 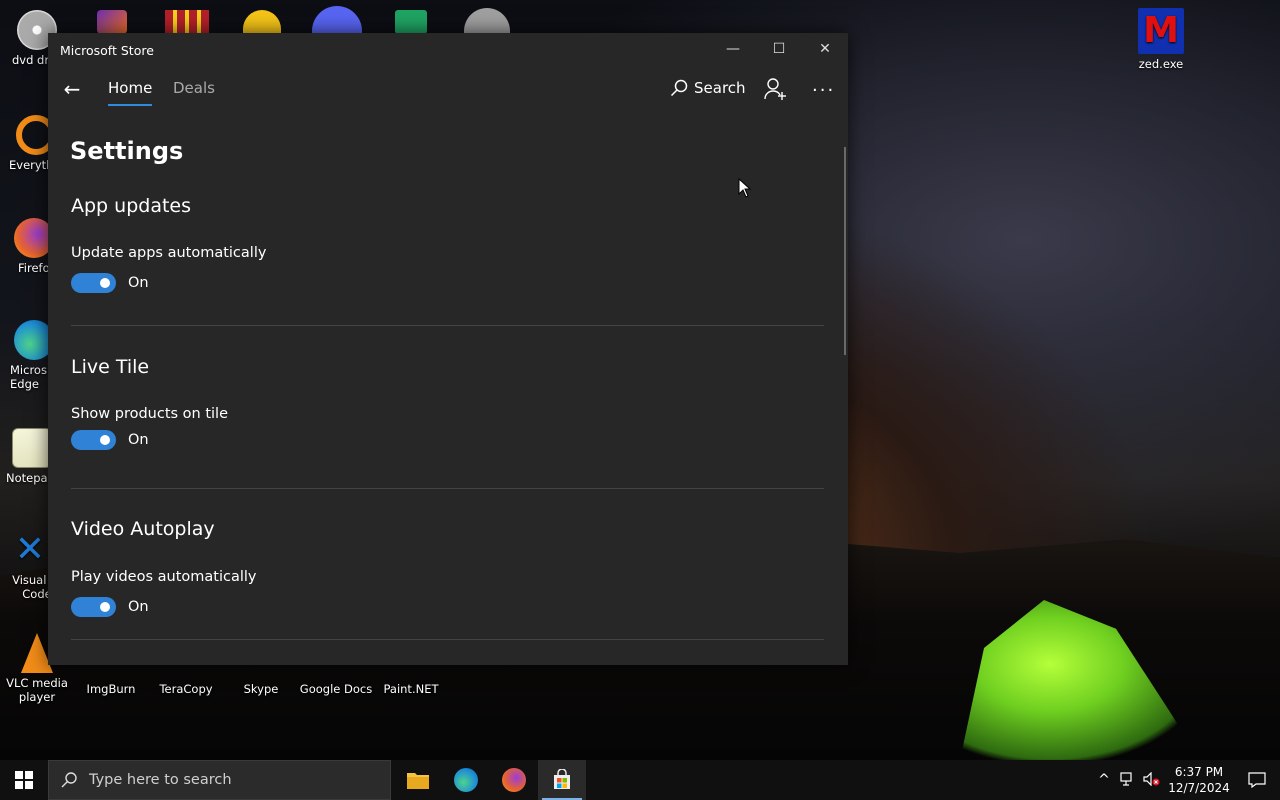 I want to click on show-products-toggle, so click(x=93, y=440).